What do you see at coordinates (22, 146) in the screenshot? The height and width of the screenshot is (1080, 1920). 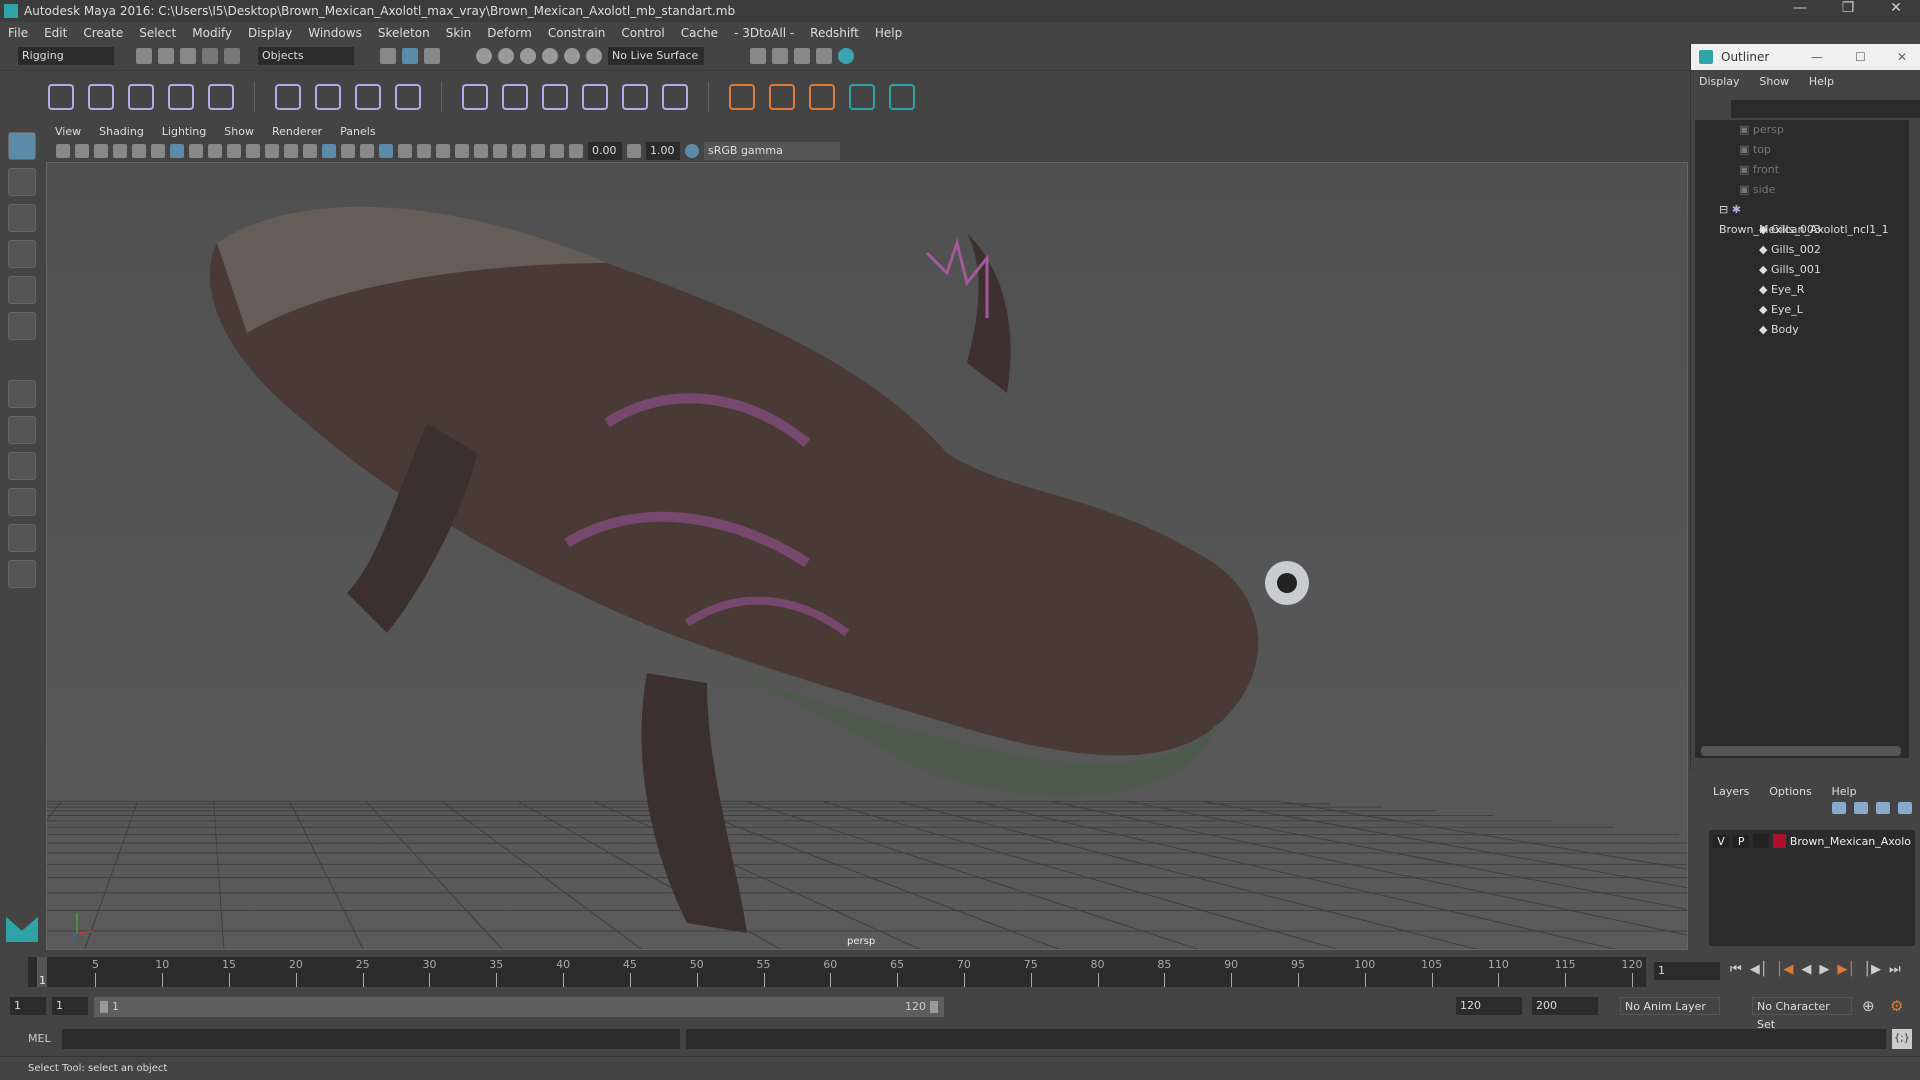 I see `select-tool-icon` at bounding box center [22, 146].